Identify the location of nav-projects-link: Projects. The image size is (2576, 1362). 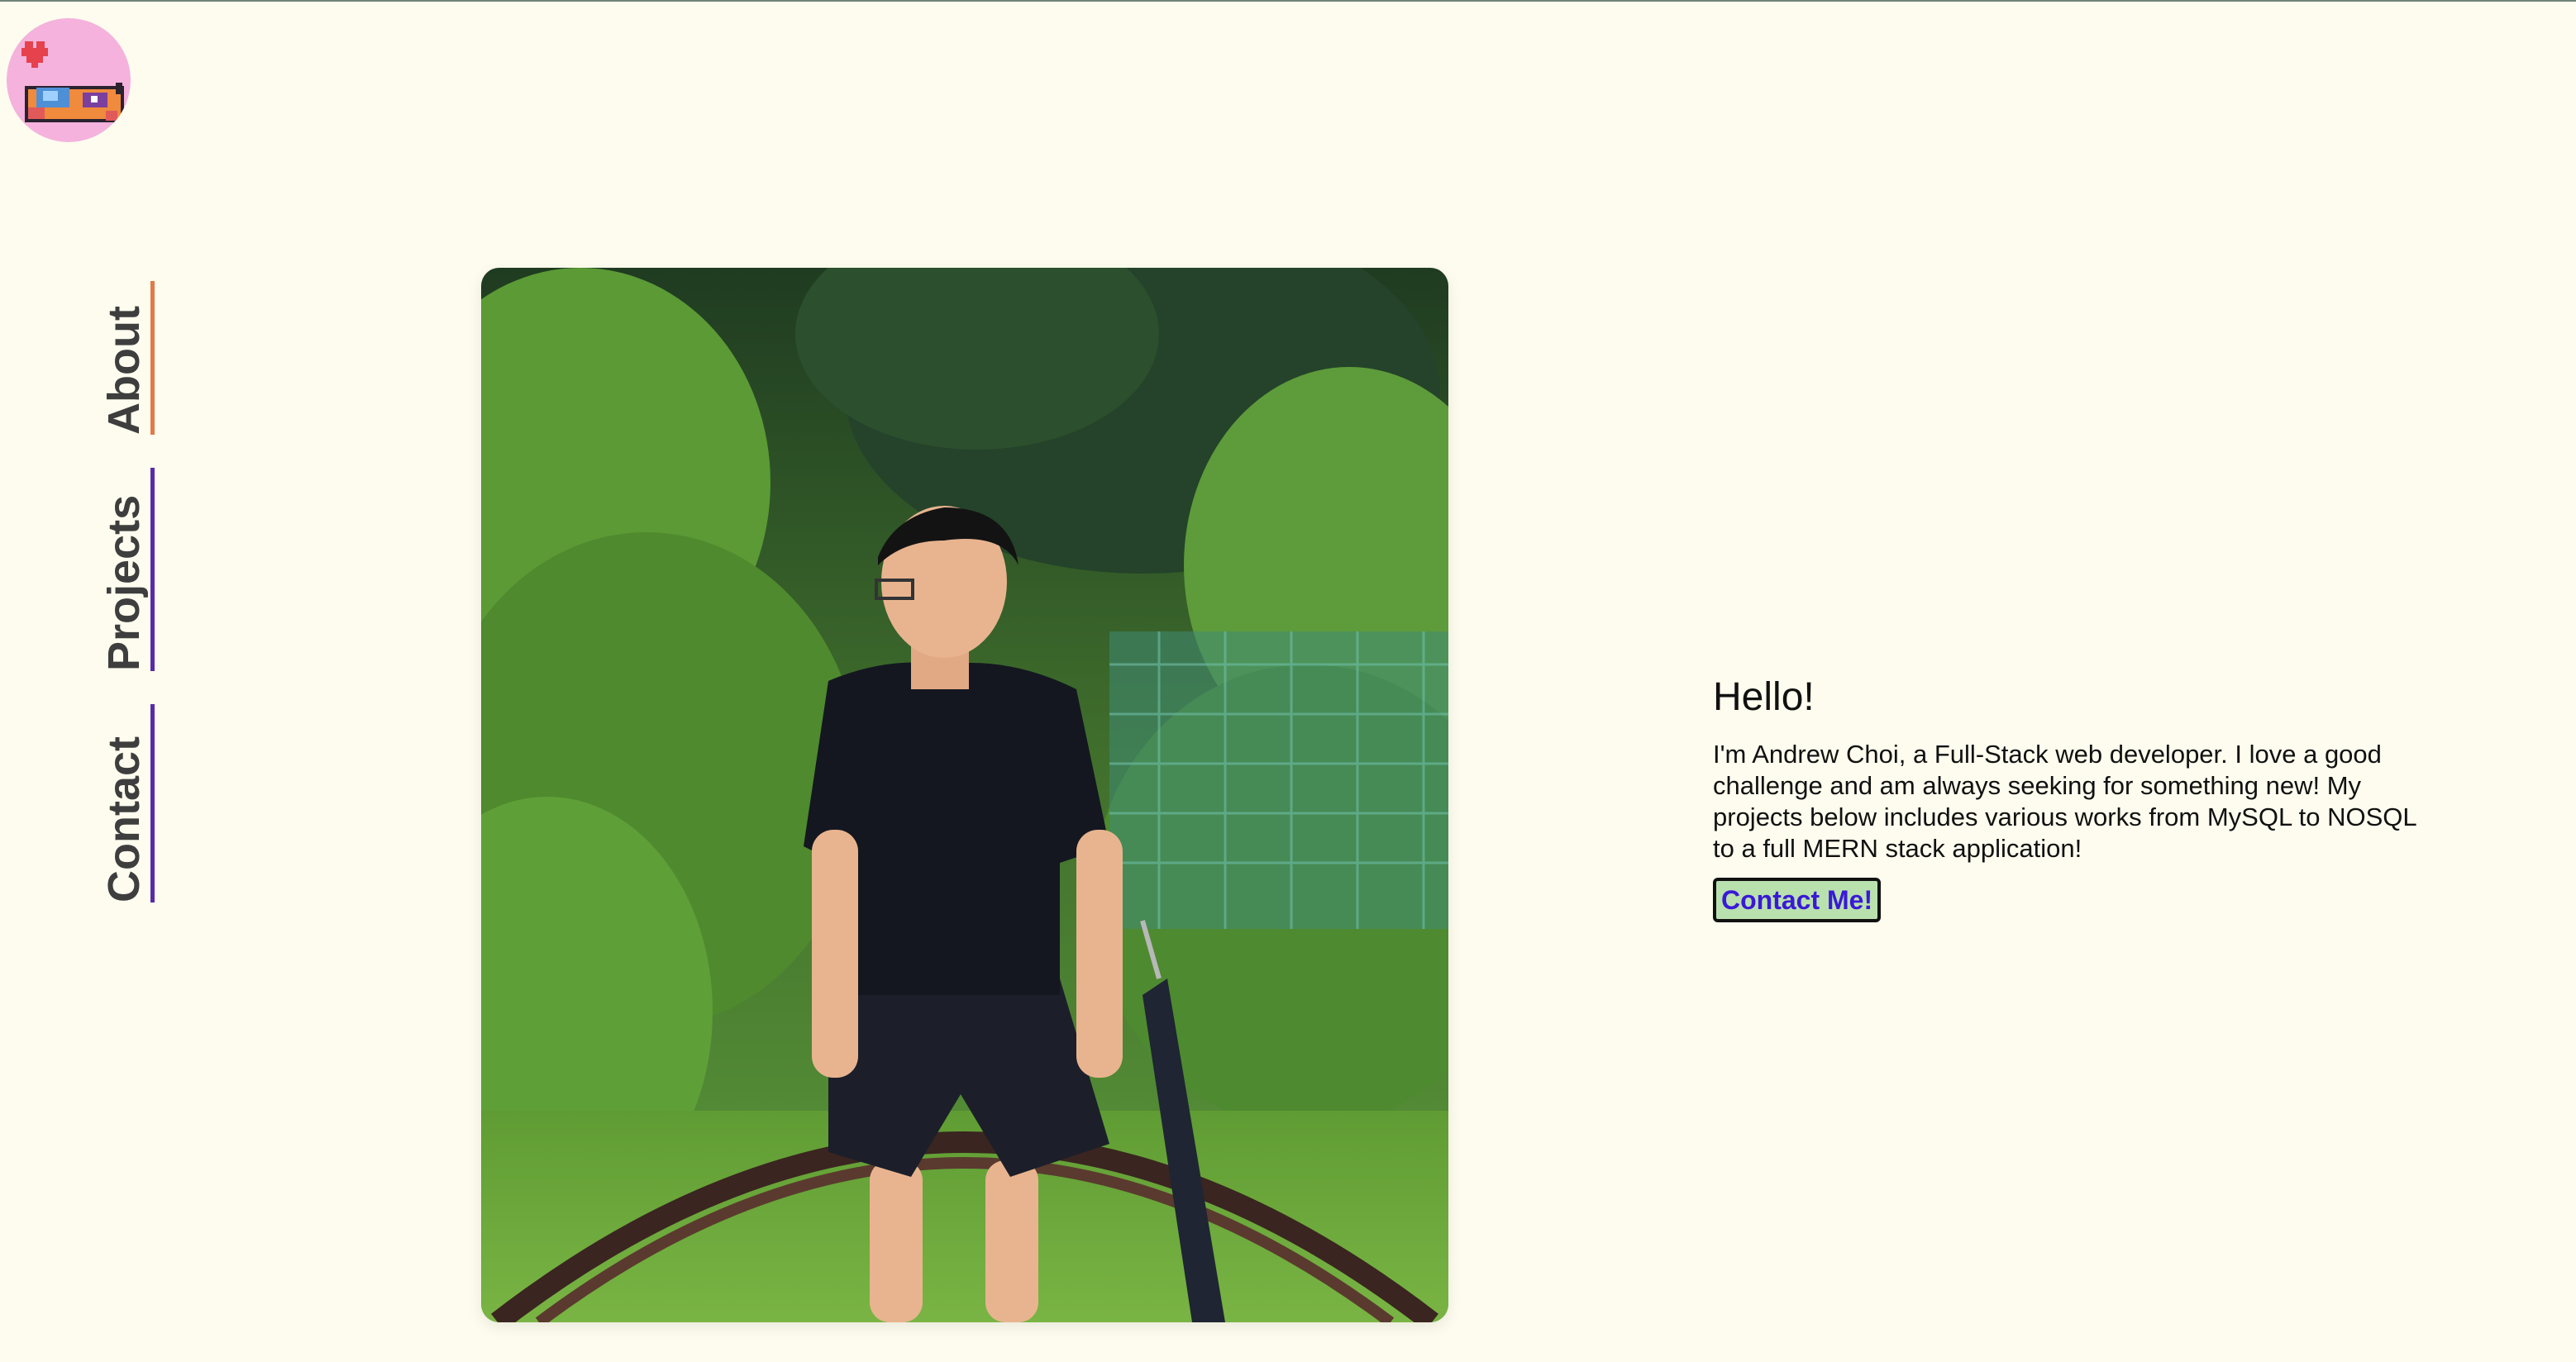
(126, 569).